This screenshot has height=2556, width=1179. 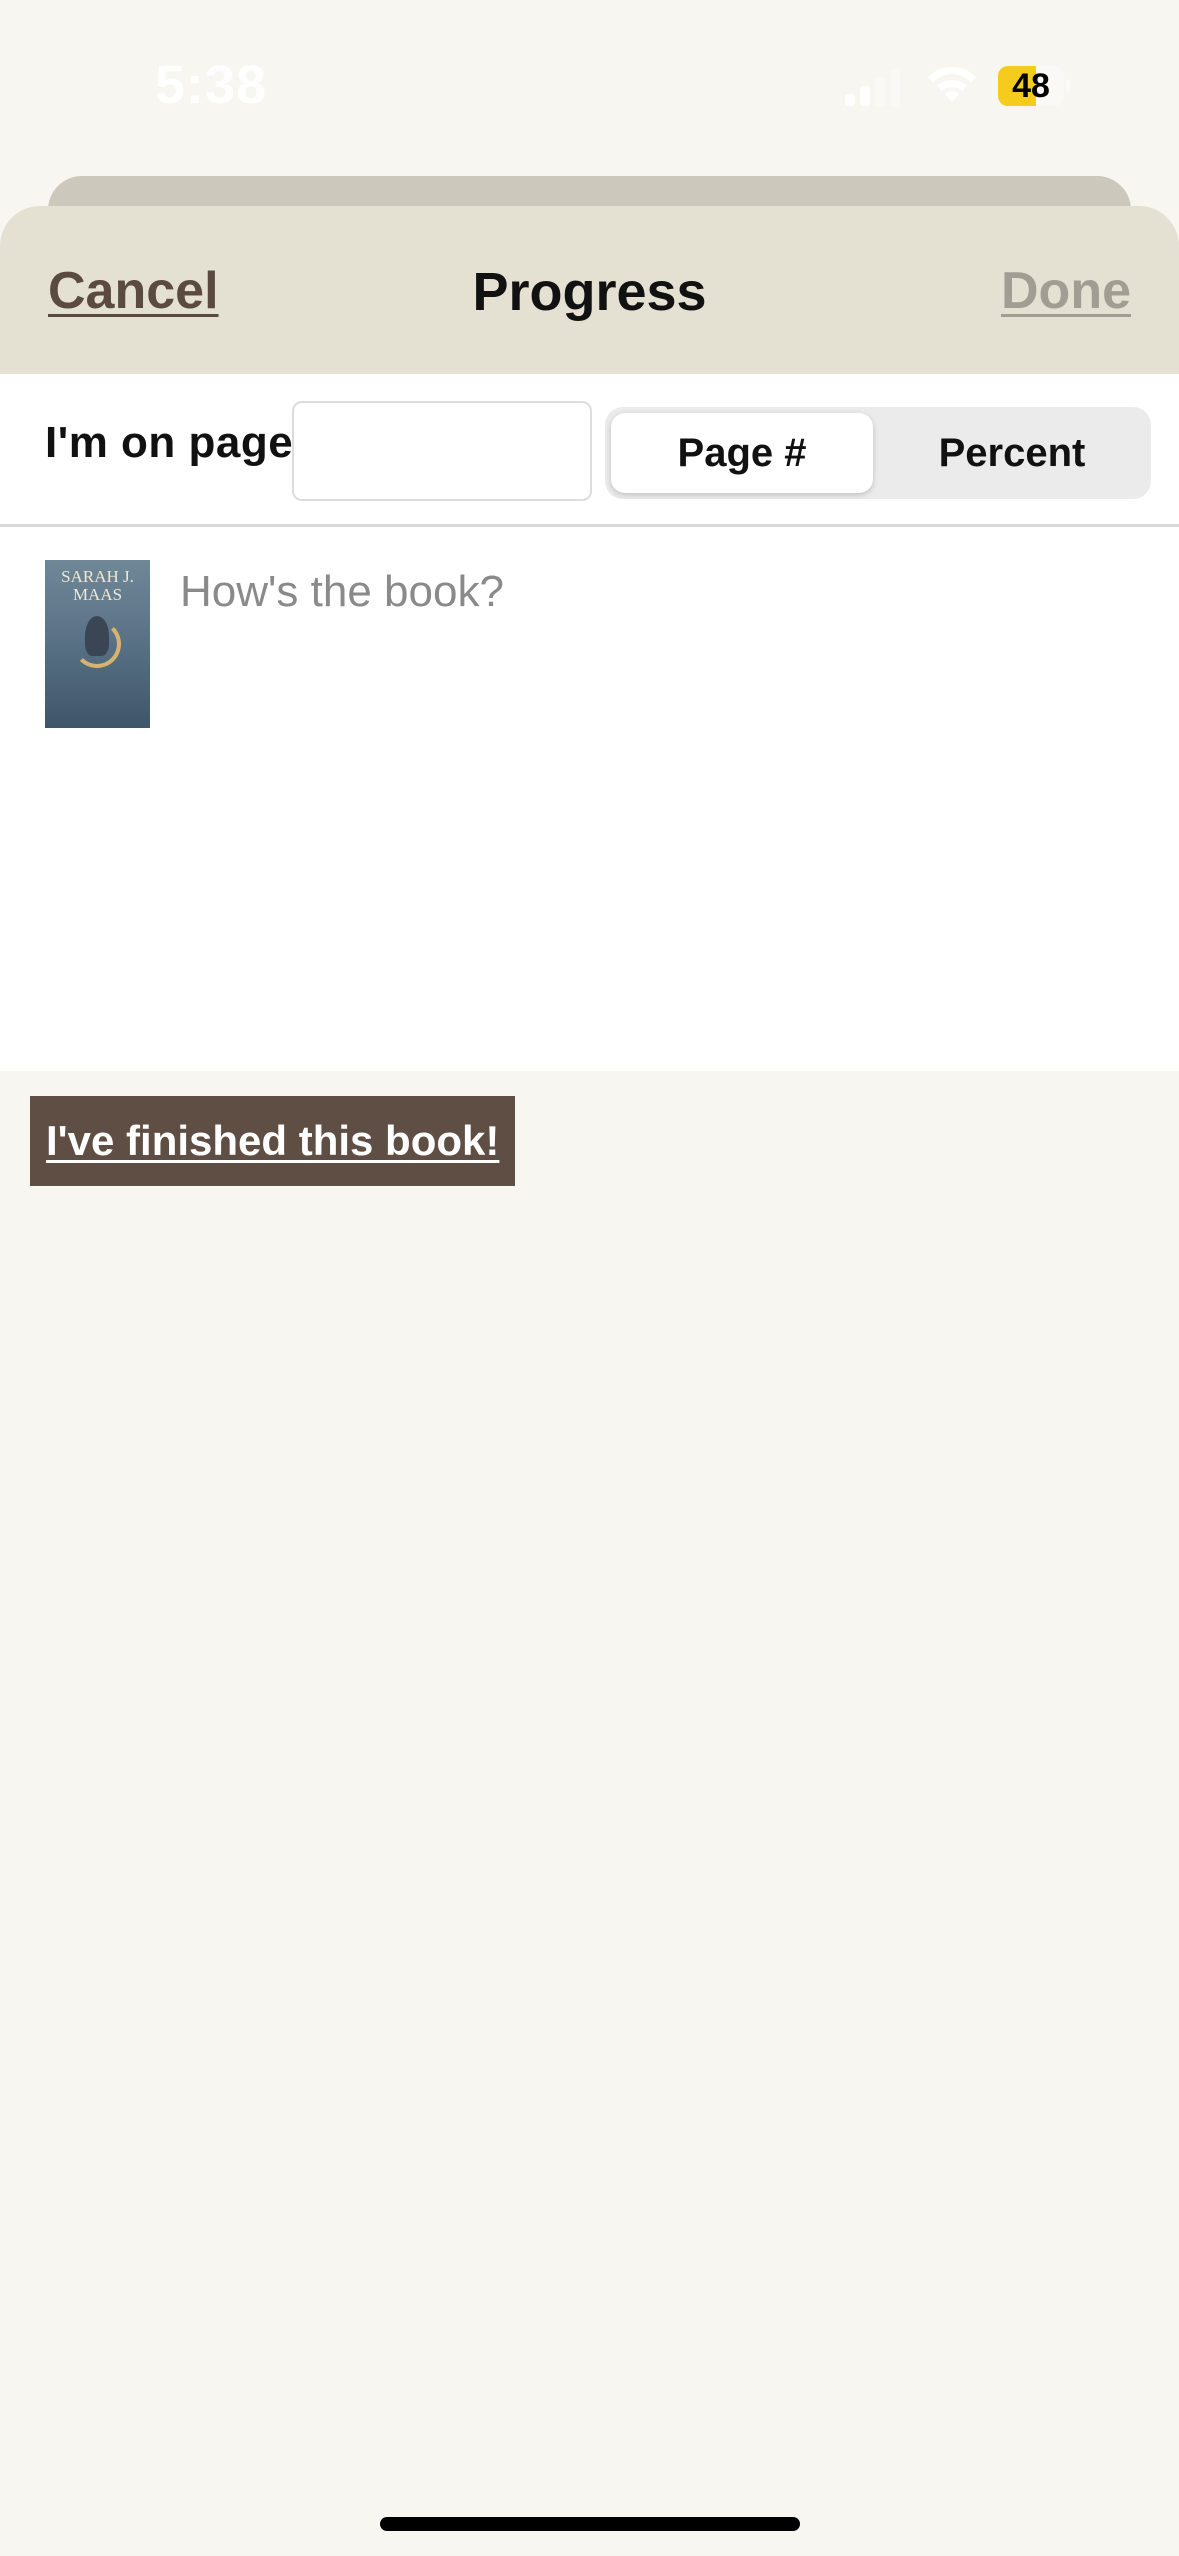 I want to click on cancel-button: Cancel, so click(x=133, y=291).